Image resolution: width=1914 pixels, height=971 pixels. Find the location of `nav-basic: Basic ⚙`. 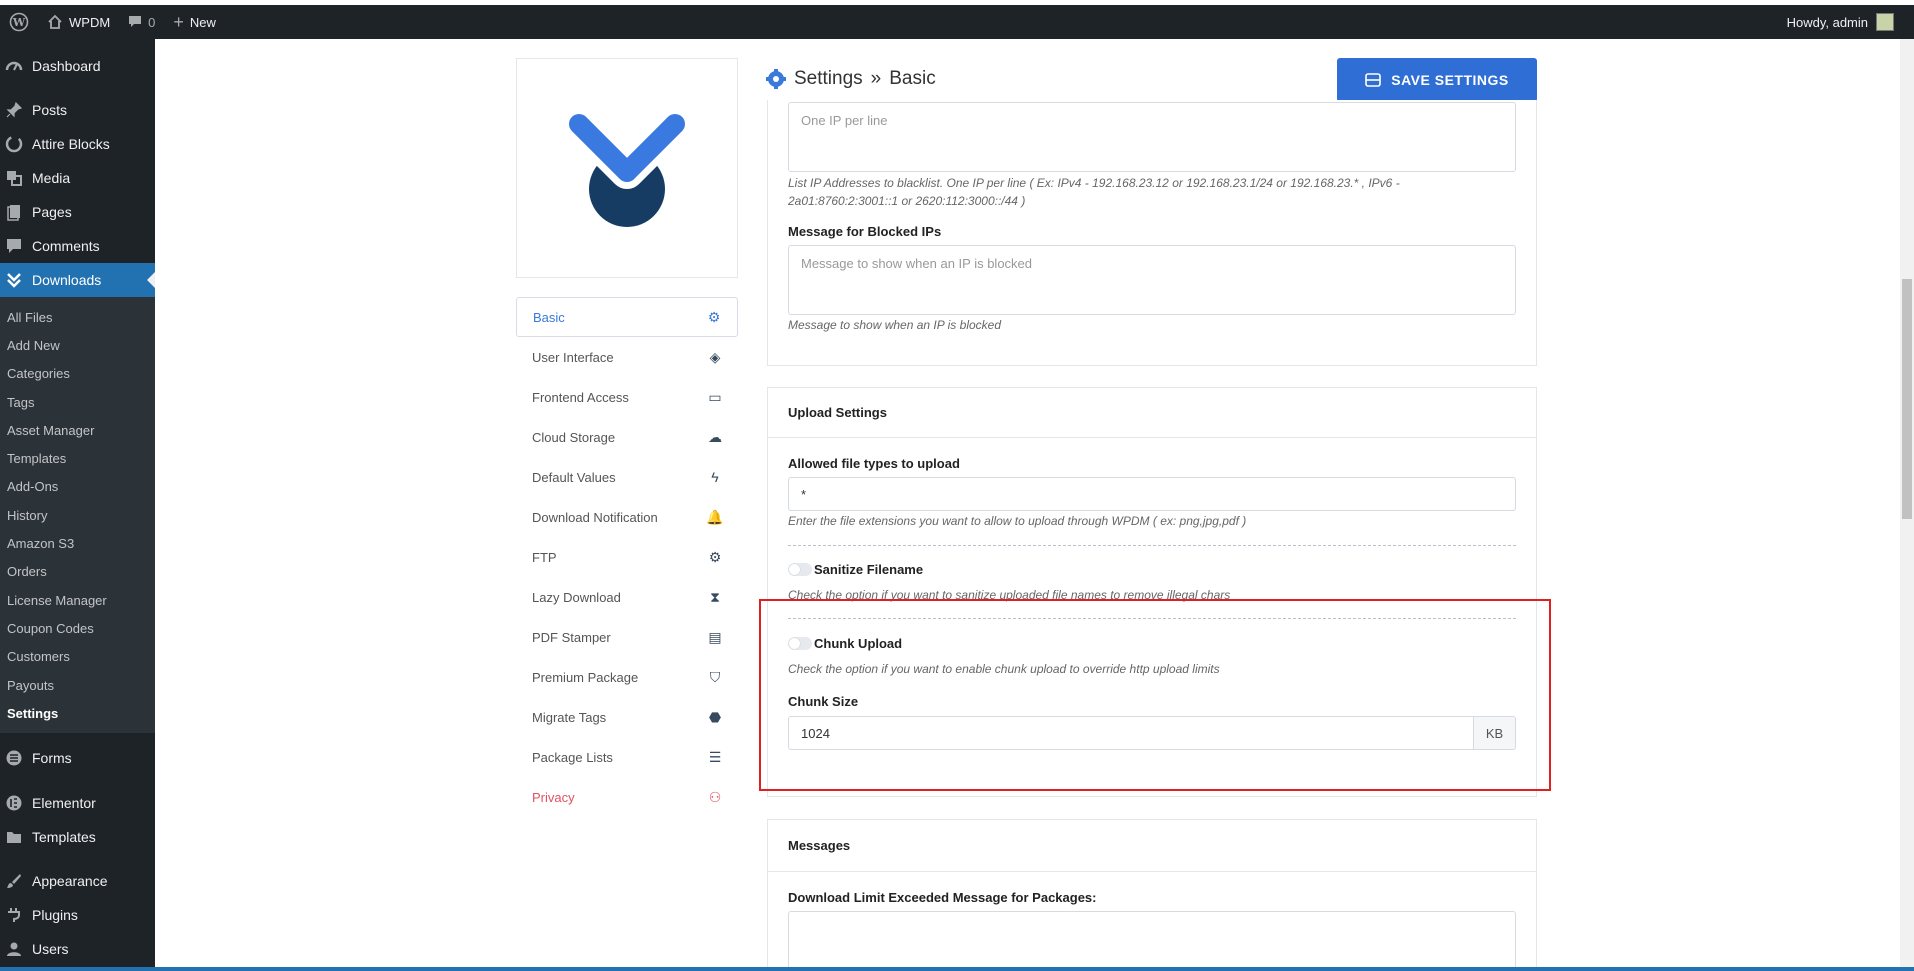

nav-basic: Basic ⚙ is located at coordinates (627, 317).